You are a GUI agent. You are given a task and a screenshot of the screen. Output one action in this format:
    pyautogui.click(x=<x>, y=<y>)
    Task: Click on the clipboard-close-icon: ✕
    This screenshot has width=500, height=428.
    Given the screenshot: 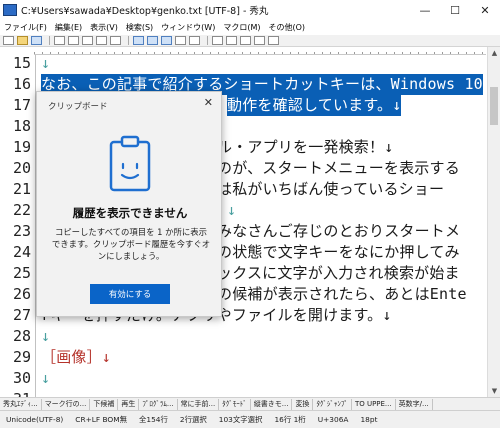 What is the action you would take?
    pyautogui.click(x=208, y=102)
    